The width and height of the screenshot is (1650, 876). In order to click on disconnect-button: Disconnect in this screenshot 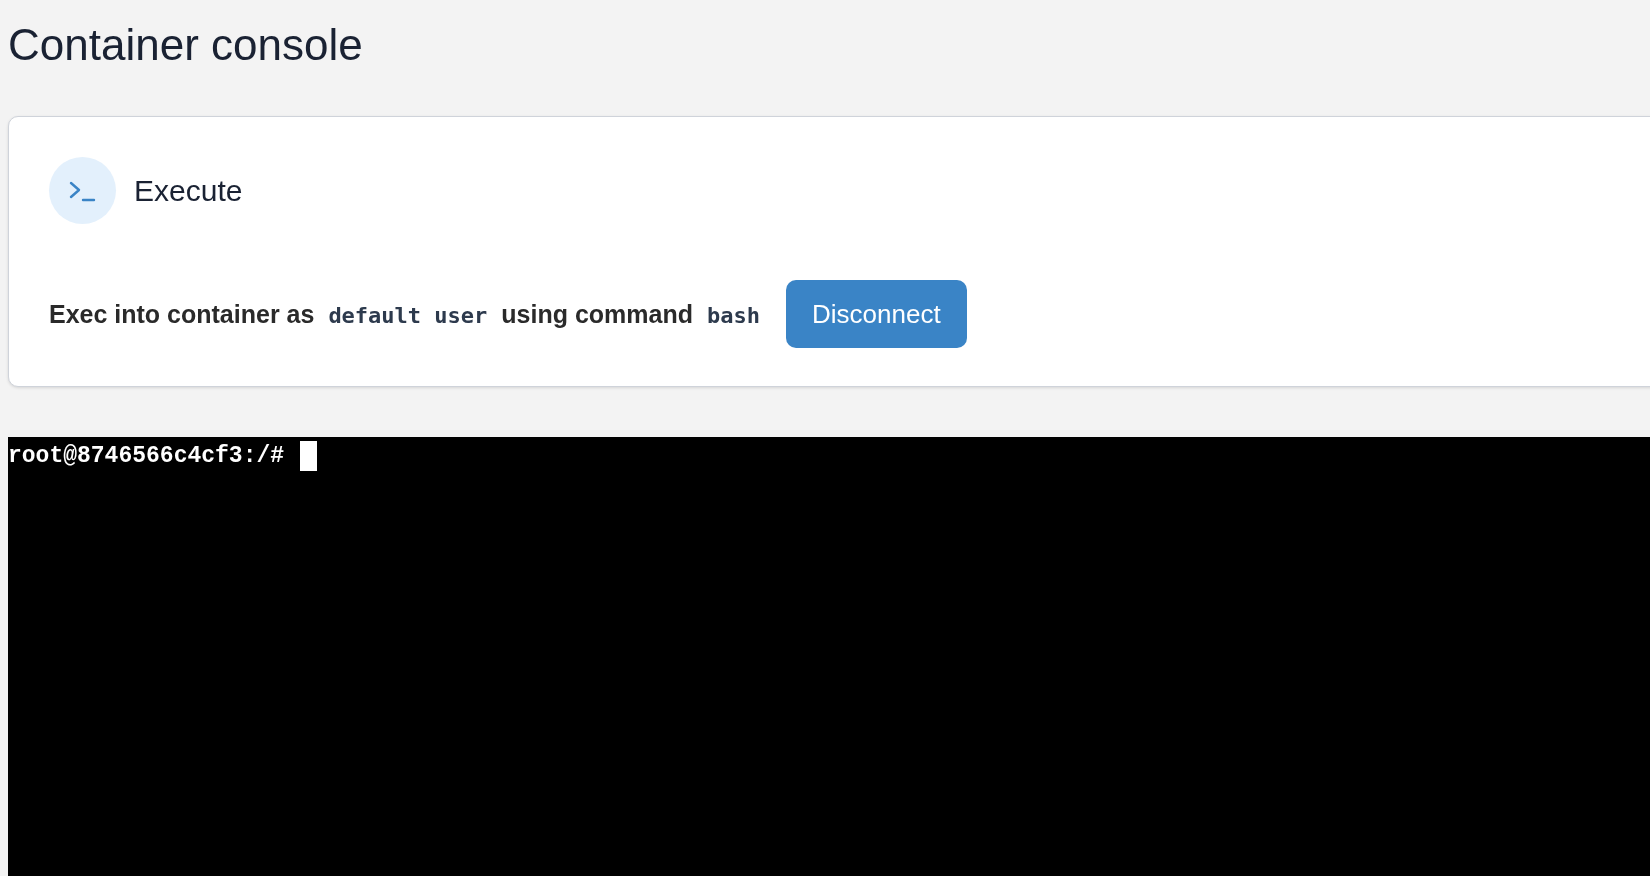, I will do `click(876, 314)`.